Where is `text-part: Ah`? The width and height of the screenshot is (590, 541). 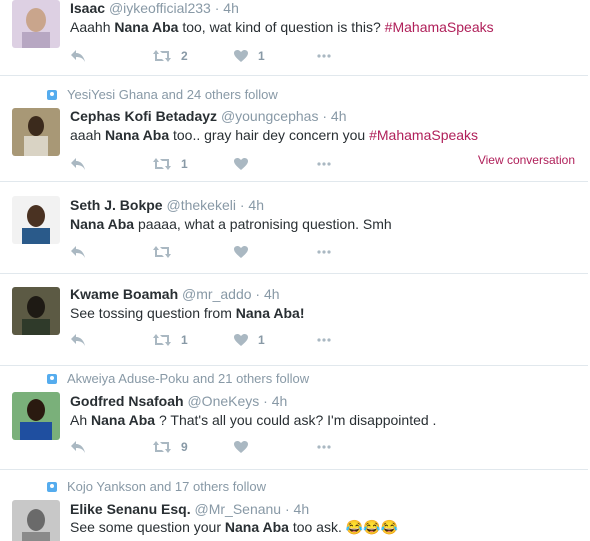
text-part: Ah is located at coordinates (81, 420).